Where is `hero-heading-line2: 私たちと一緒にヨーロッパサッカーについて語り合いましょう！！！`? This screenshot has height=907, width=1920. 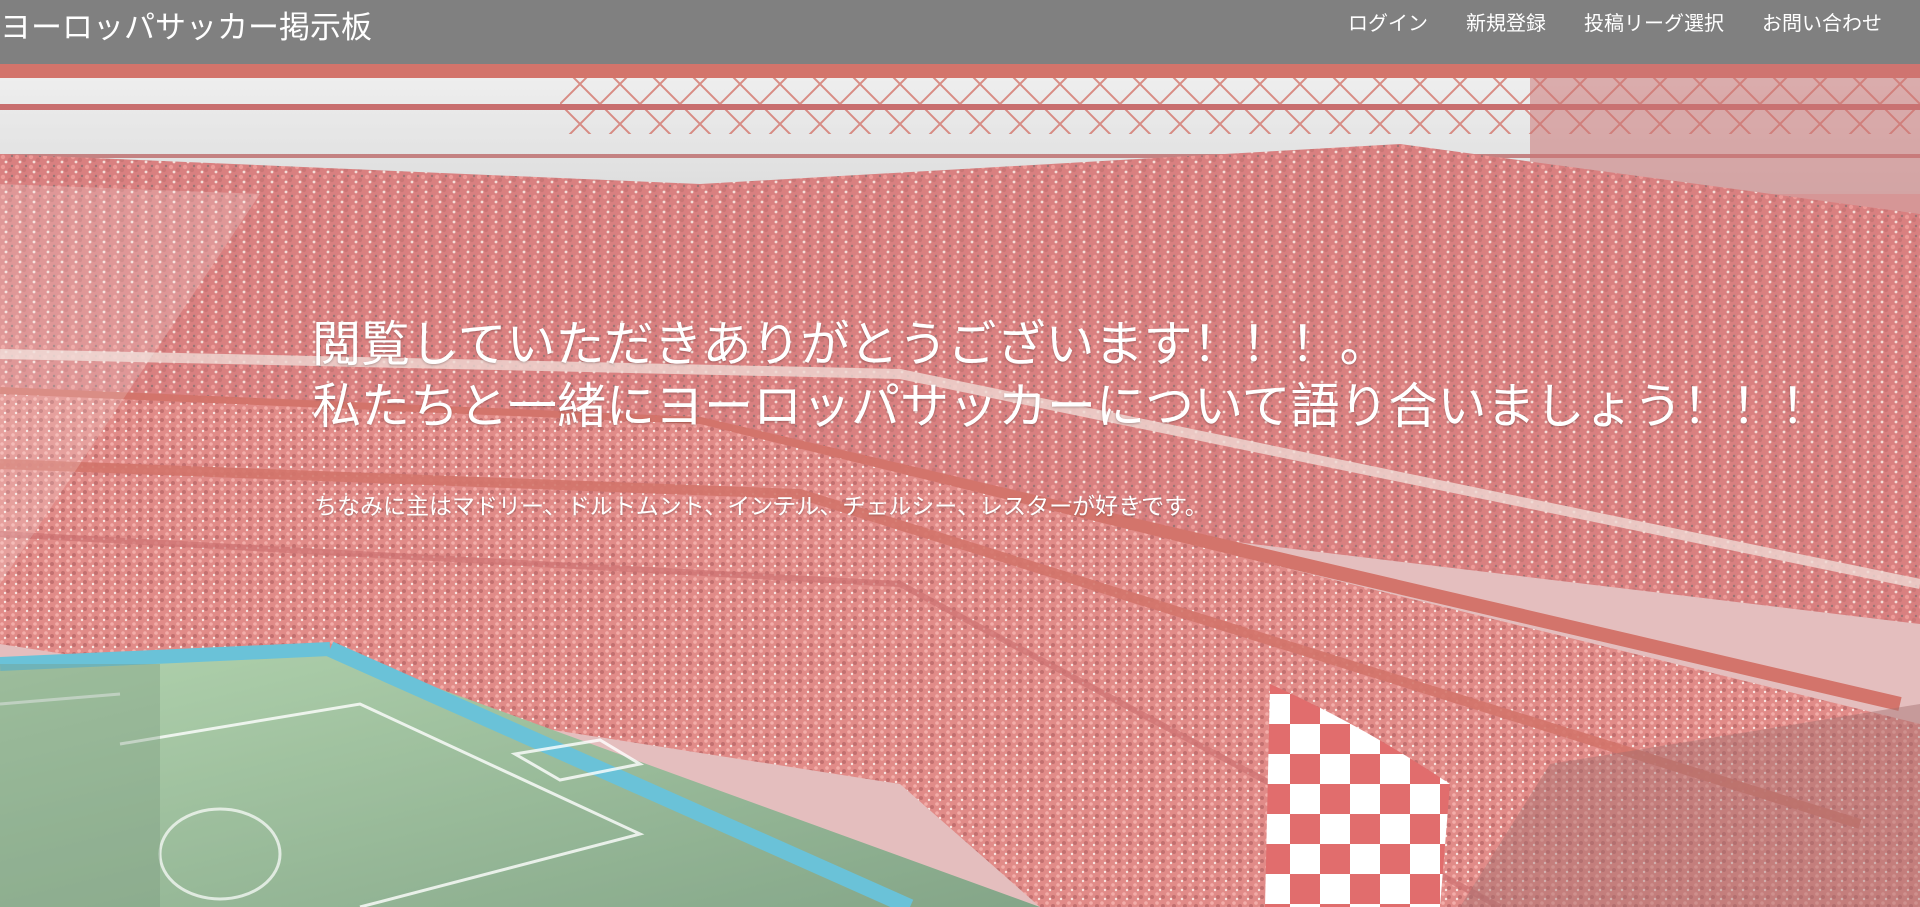 hero-heading-line2: 私たちと一緒にヨーロッパサッカーについて語り合いましょう！！！ is located at coordinates (1071, 406).